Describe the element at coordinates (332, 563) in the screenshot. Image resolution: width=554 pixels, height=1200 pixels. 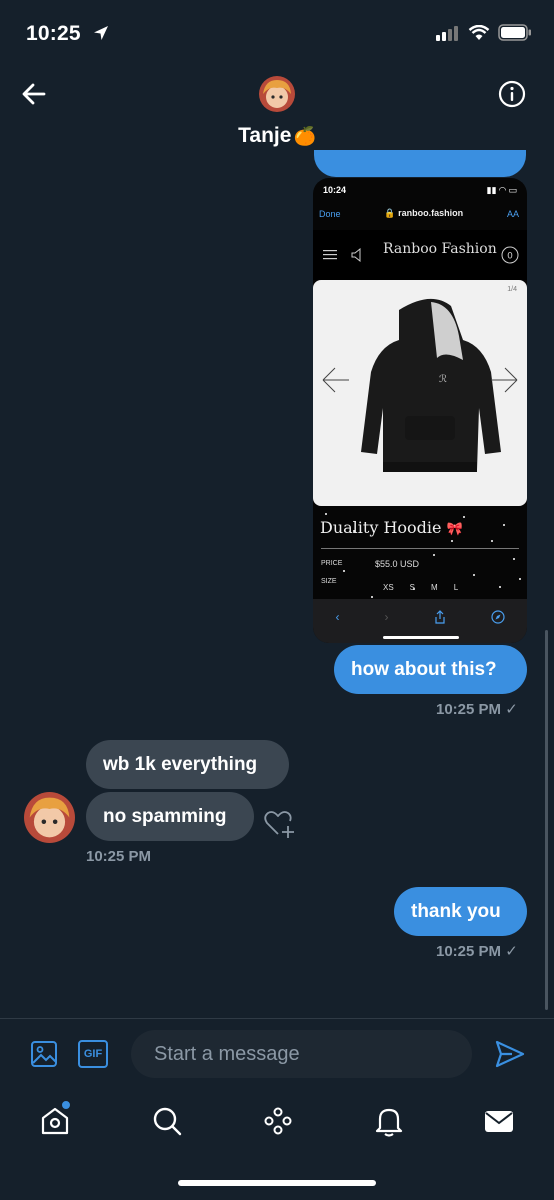
I see `price-label: PRICE` at that location.